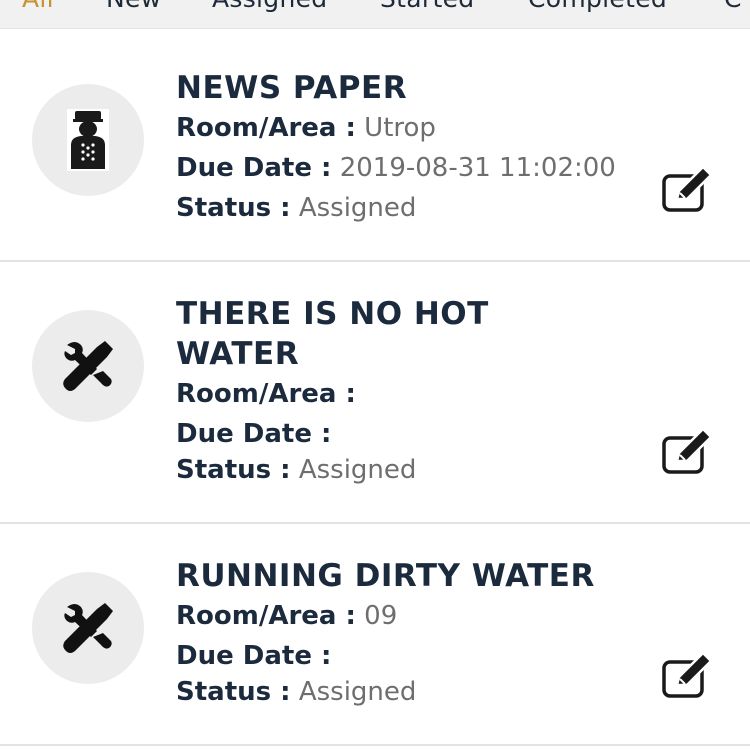 This screenshot has width=750, height=750. I want to click on room-row: Room/Area : Utrop, so click(396, 128).